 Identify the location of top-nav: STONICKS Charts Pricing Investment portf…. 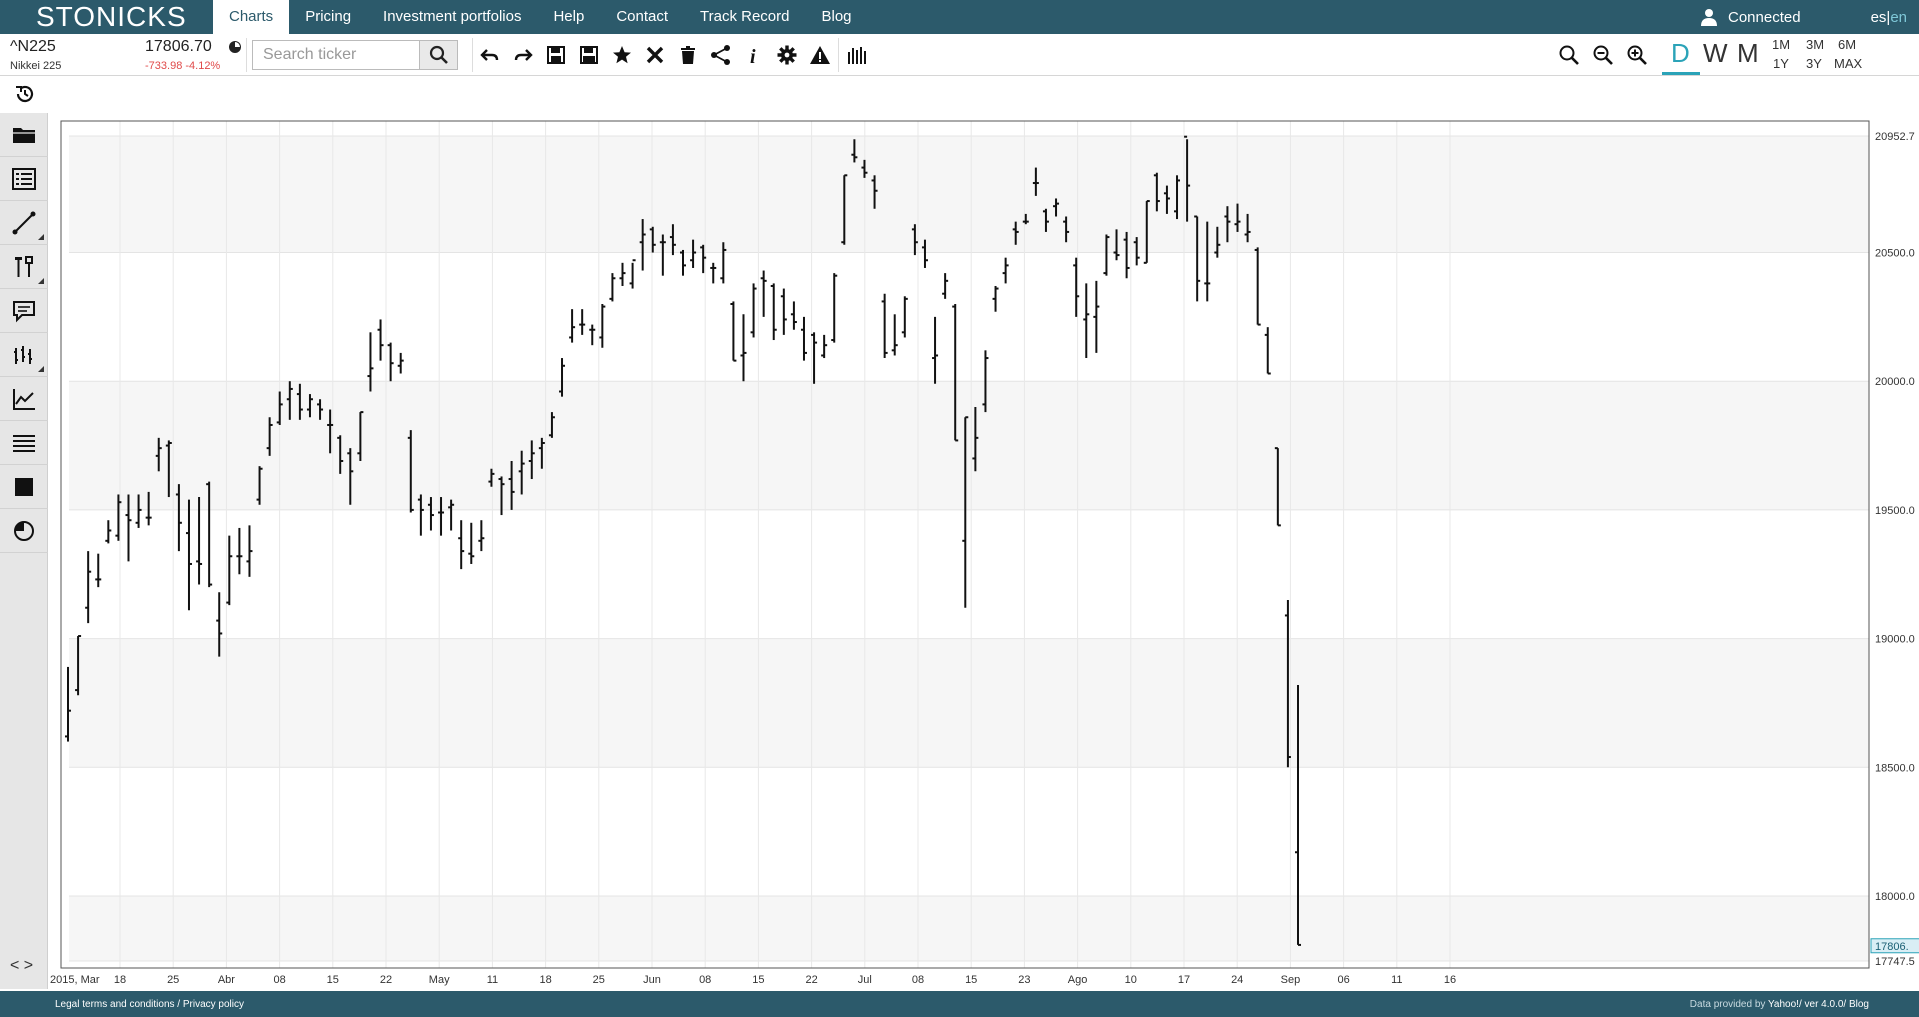
(959, 17).